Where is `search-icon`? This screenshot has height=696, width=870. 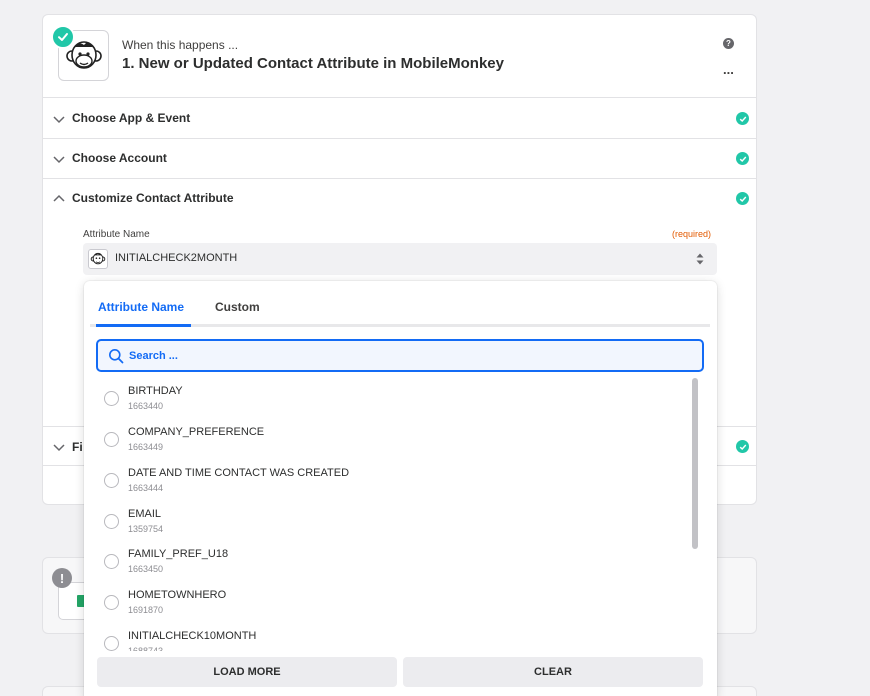 search-icon is located at coordinates (116, 356).